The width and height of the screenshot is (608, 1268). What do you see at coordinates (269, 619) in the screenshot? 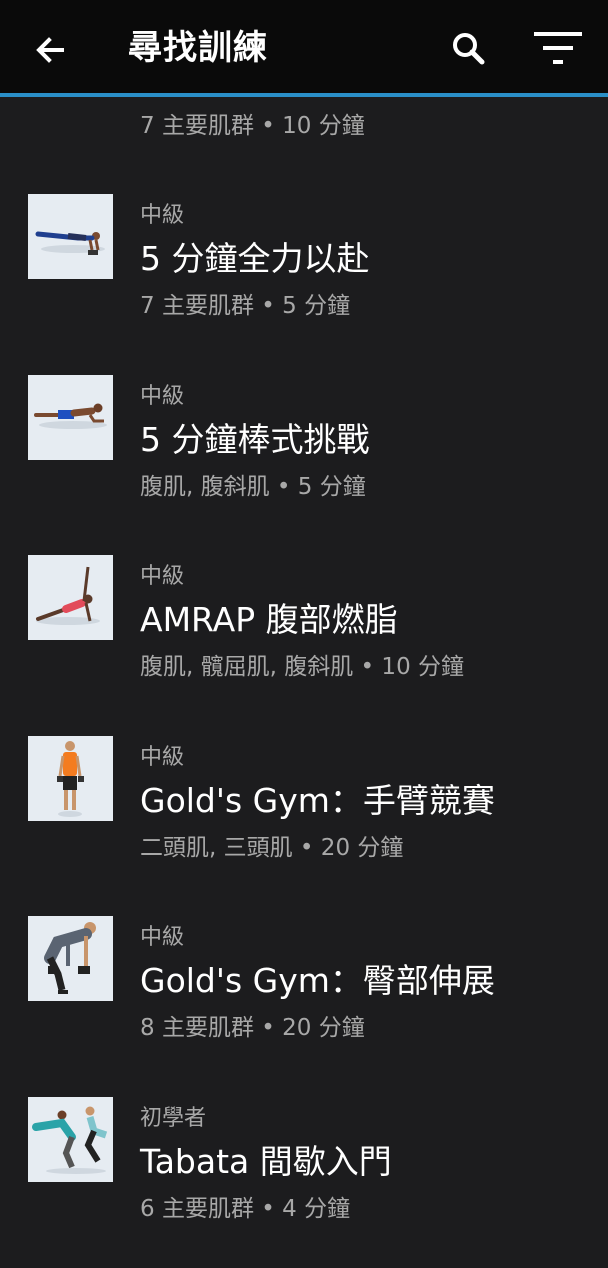
I see `workout-name: AMRAP 腹部燃脂` at bounding box center [269, 619].